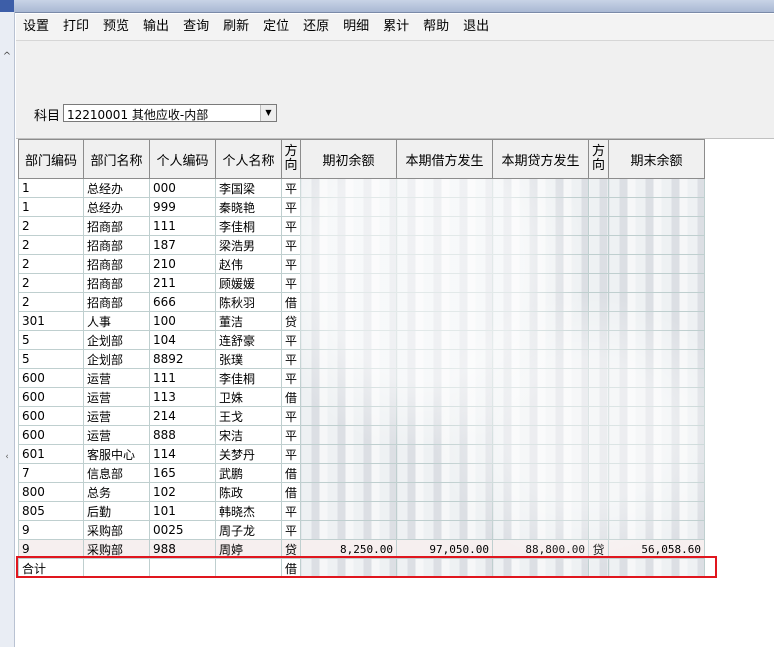 The image size is (774, 647). Describe the element at coordinates (656, 159) in the screenshot. I see `header-closing-balance: 期末余额` at that location.